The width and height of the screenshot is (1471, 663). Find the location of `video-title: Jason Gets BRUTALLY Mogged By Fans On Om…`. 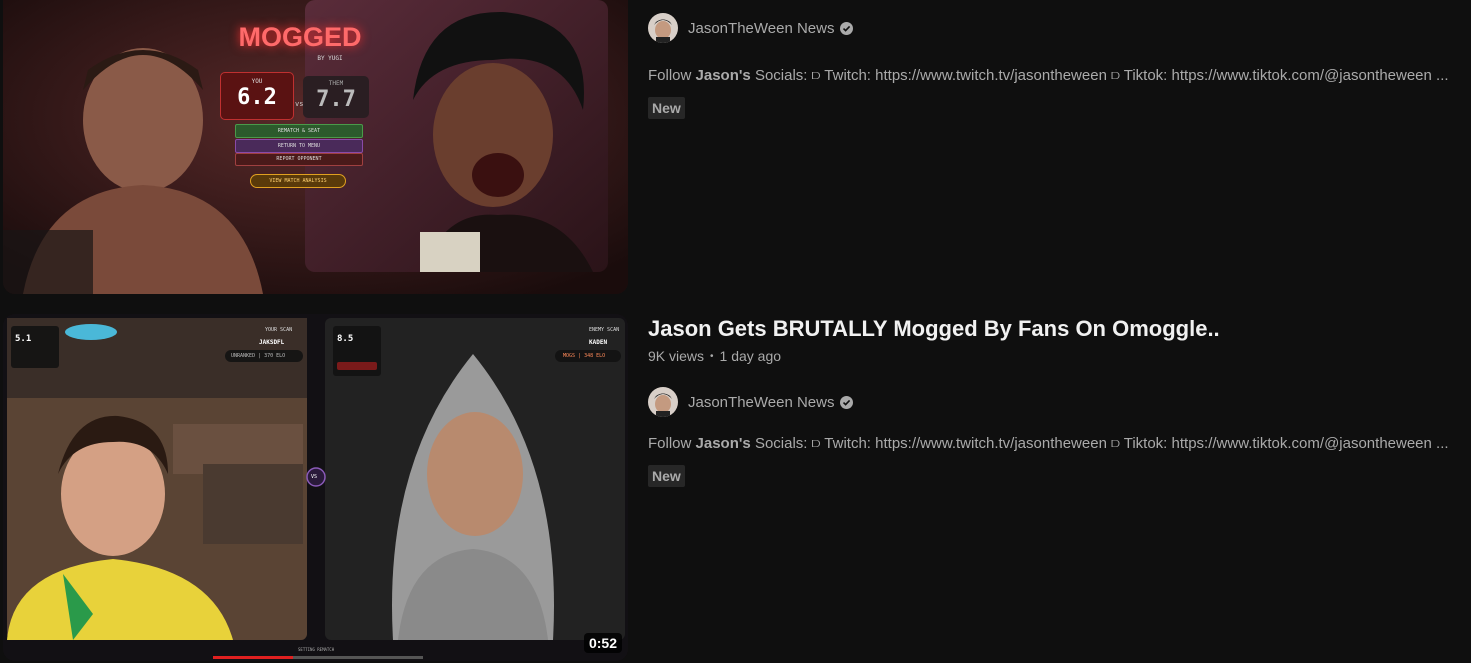

video-title: Jason Gets BRUTALLY Mogged By Fans On Om… is located at coordinates (1053, 329).